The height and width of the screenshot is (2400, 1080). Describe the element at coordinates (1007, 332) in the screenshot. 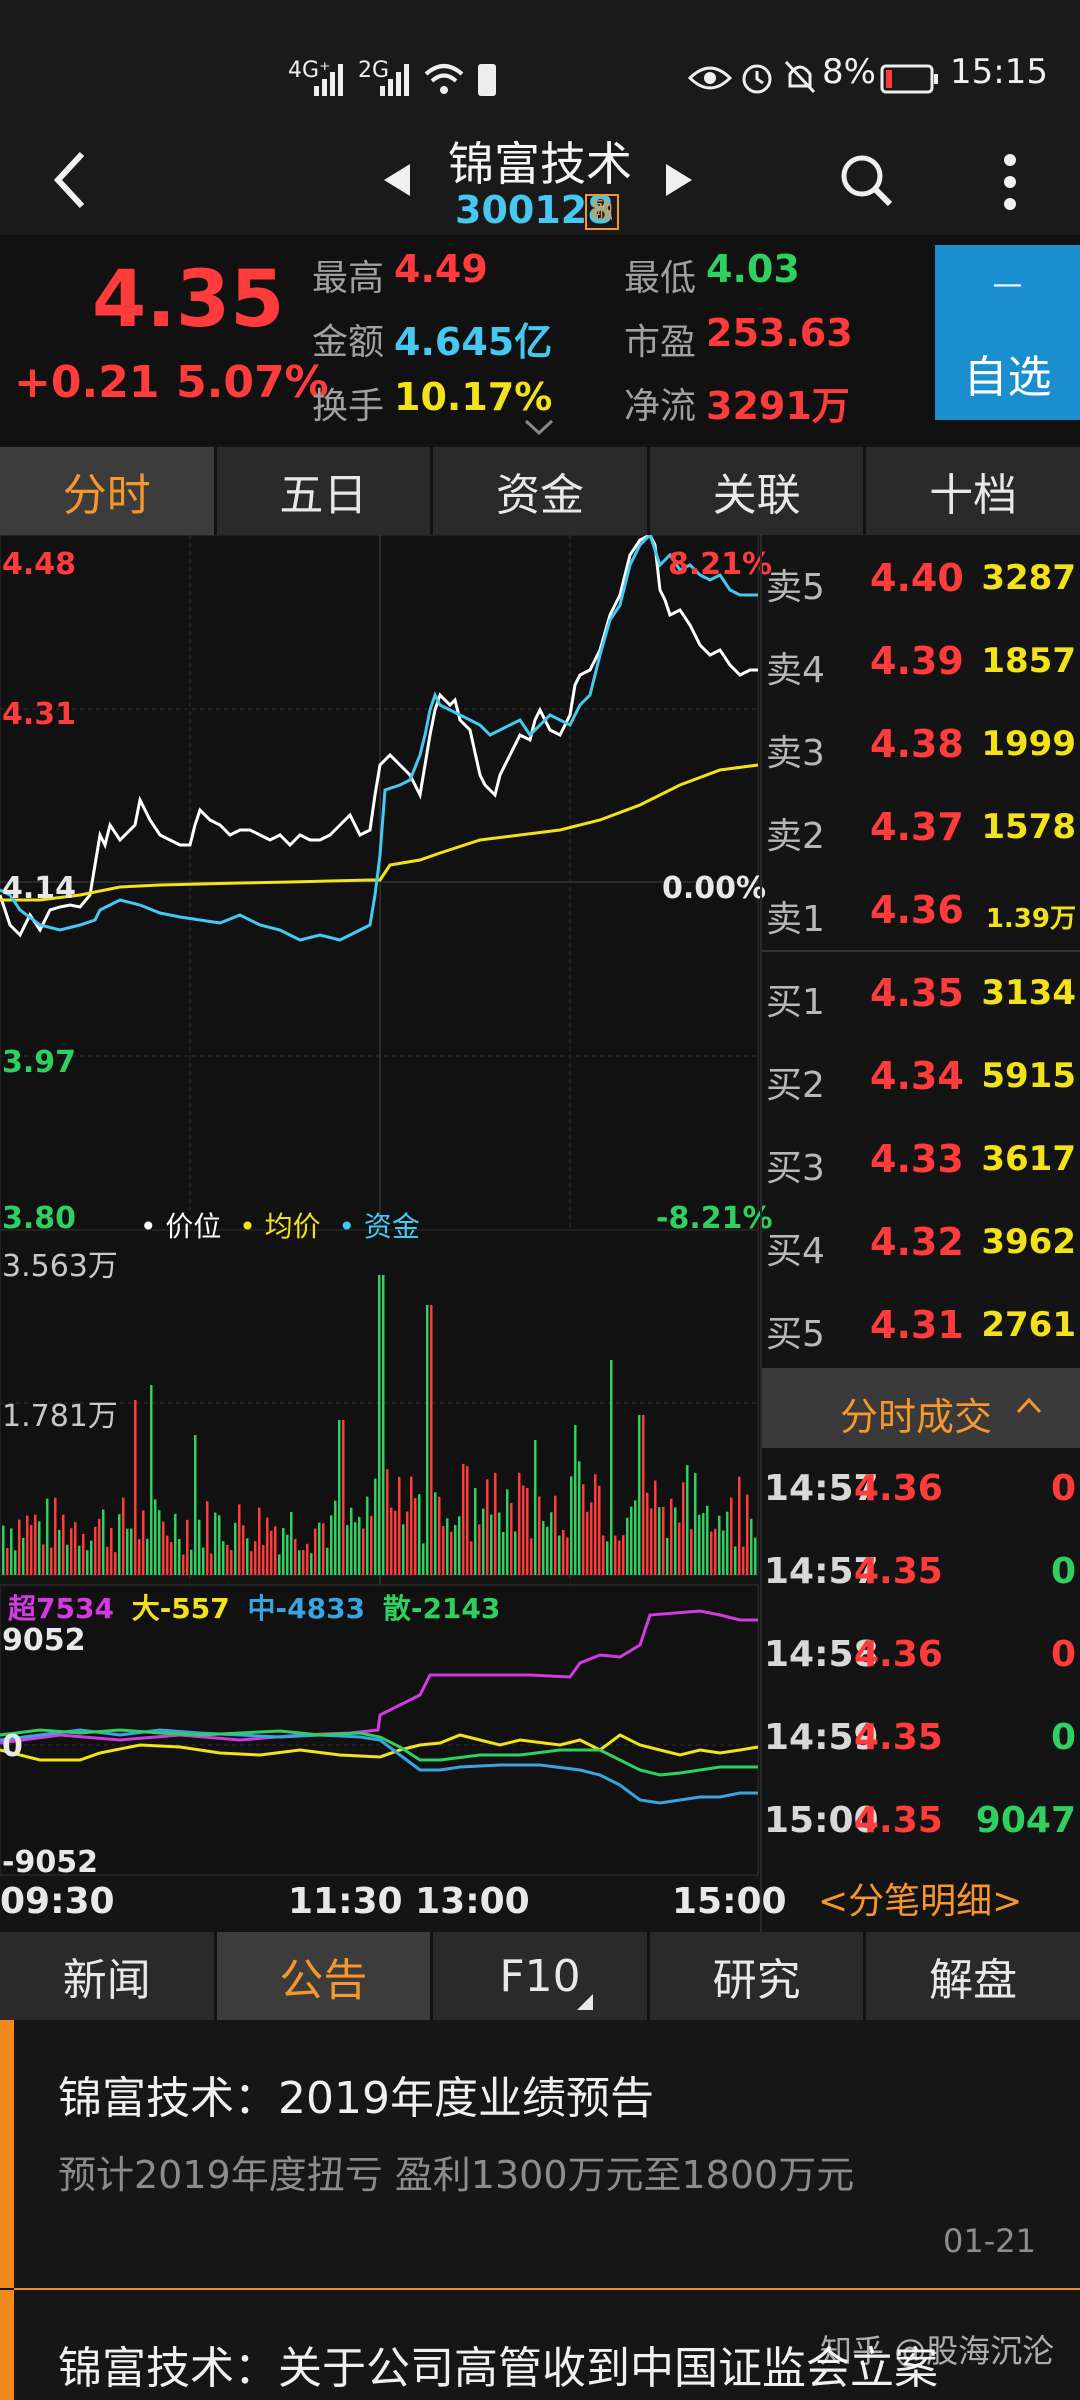

I see `add-favorite-button: — 自选` at that location.